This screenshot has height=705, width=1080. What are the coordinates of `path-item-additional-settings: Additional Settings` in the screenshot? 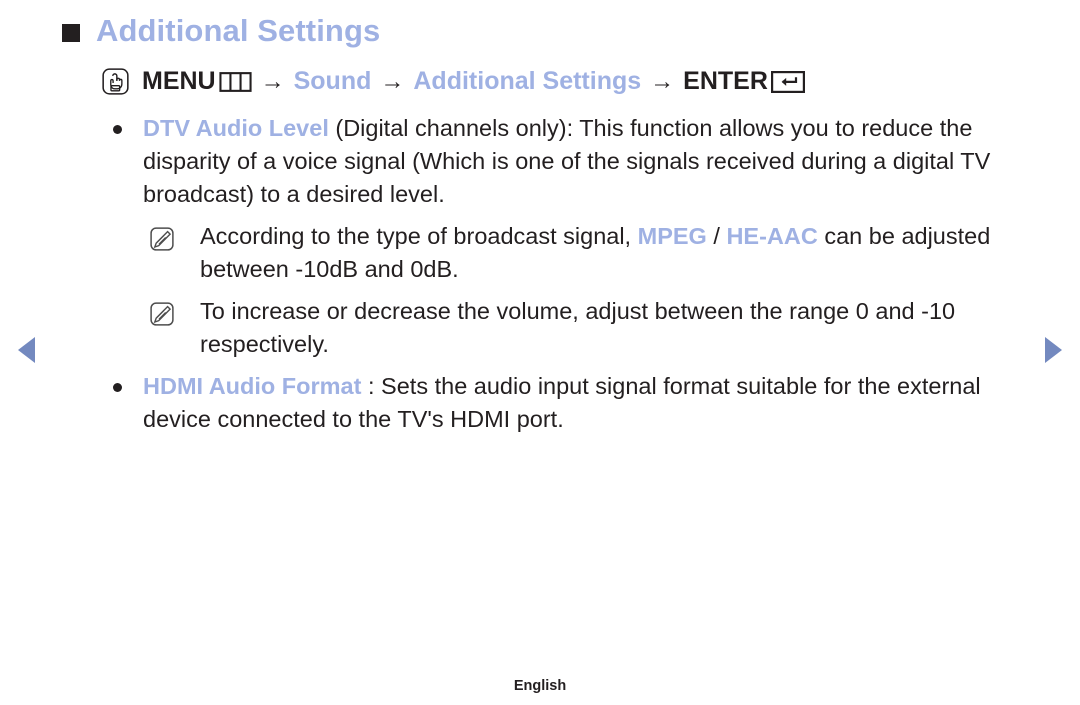 It's located at (527, 81).